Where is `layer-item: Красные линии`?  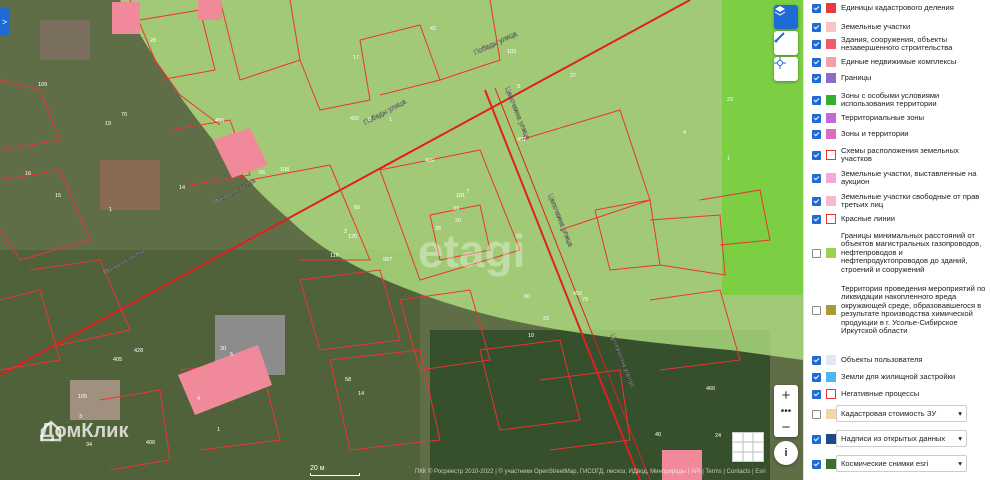
layer-item: Красные линии is located at coordinates (900, 219).